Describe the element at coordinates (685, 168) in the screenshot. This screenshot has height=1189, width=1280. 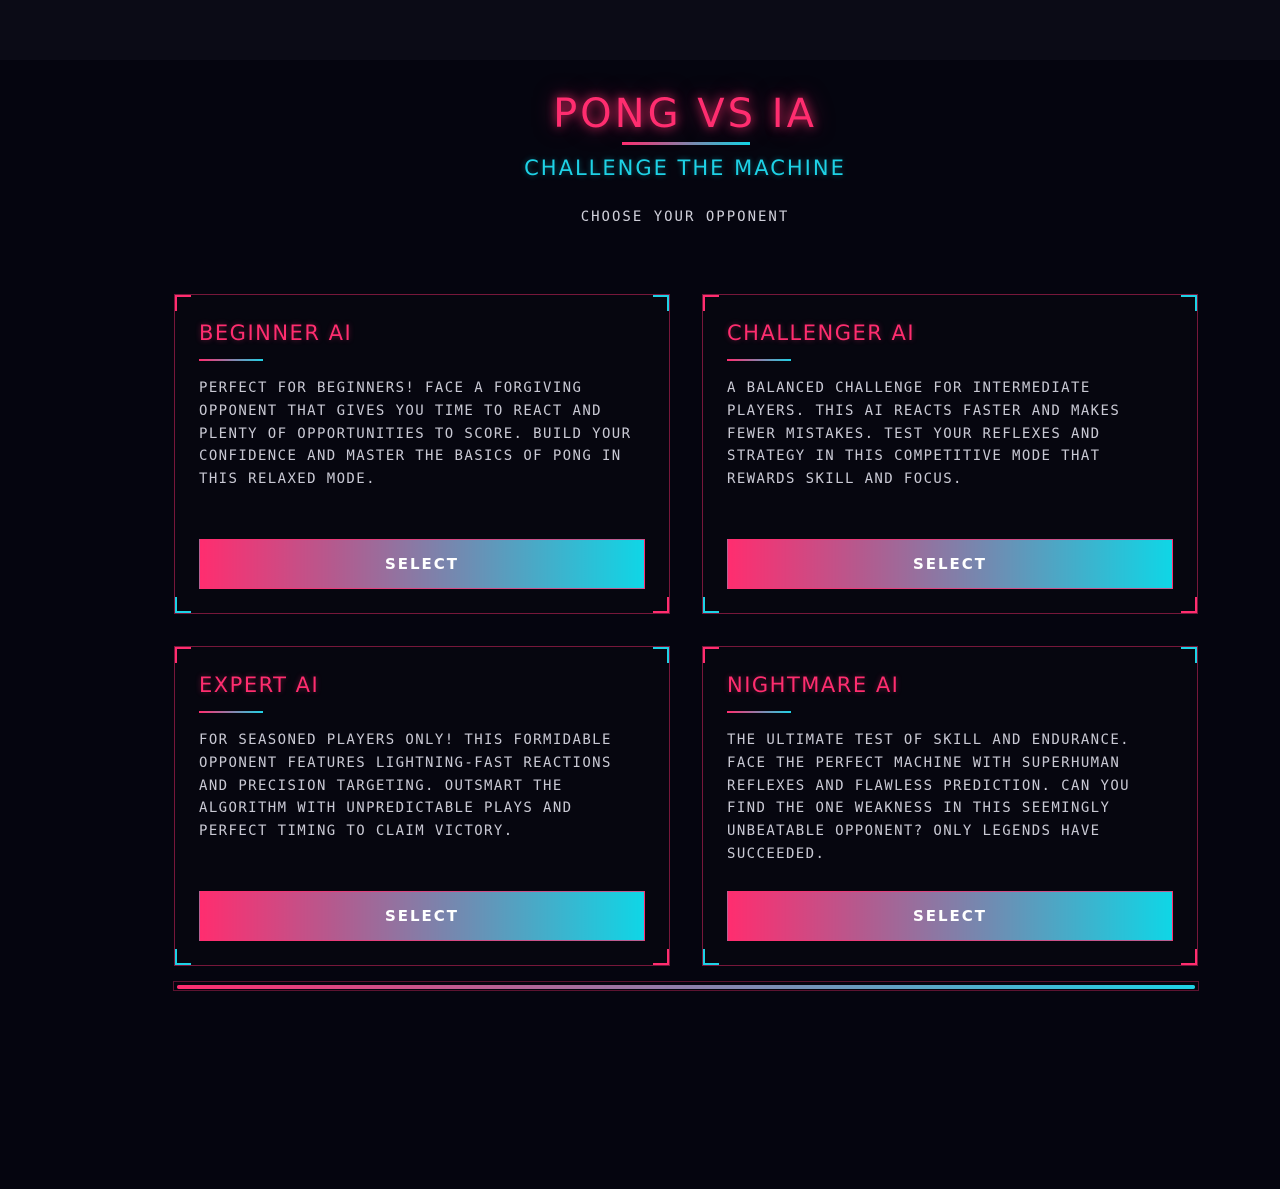
I see `page-subtitle: CHALLENGE THE MACHINE` at that location.